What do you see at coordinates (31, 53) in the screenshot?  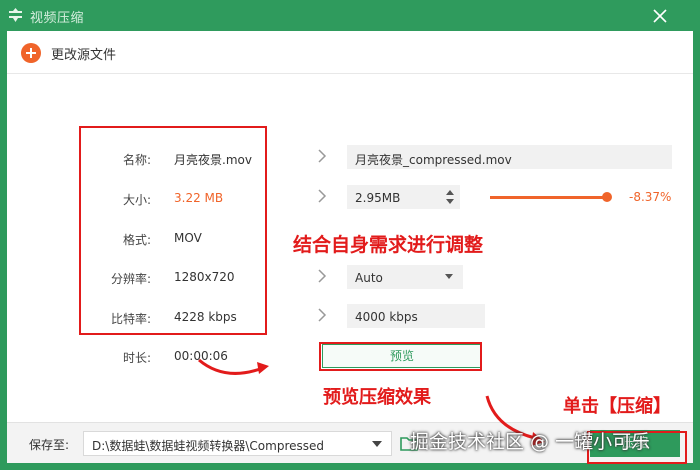 I see `add-icon` at bounding box center [31, 53].